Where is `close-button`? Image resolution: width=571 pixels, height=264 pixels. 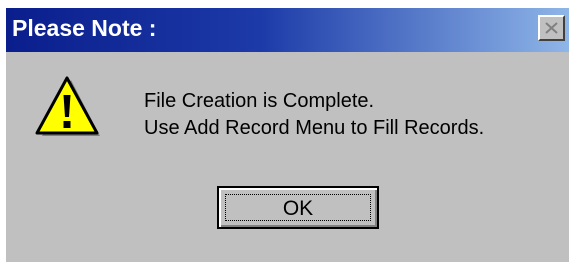 close-button is located at coordinates (551, 28).